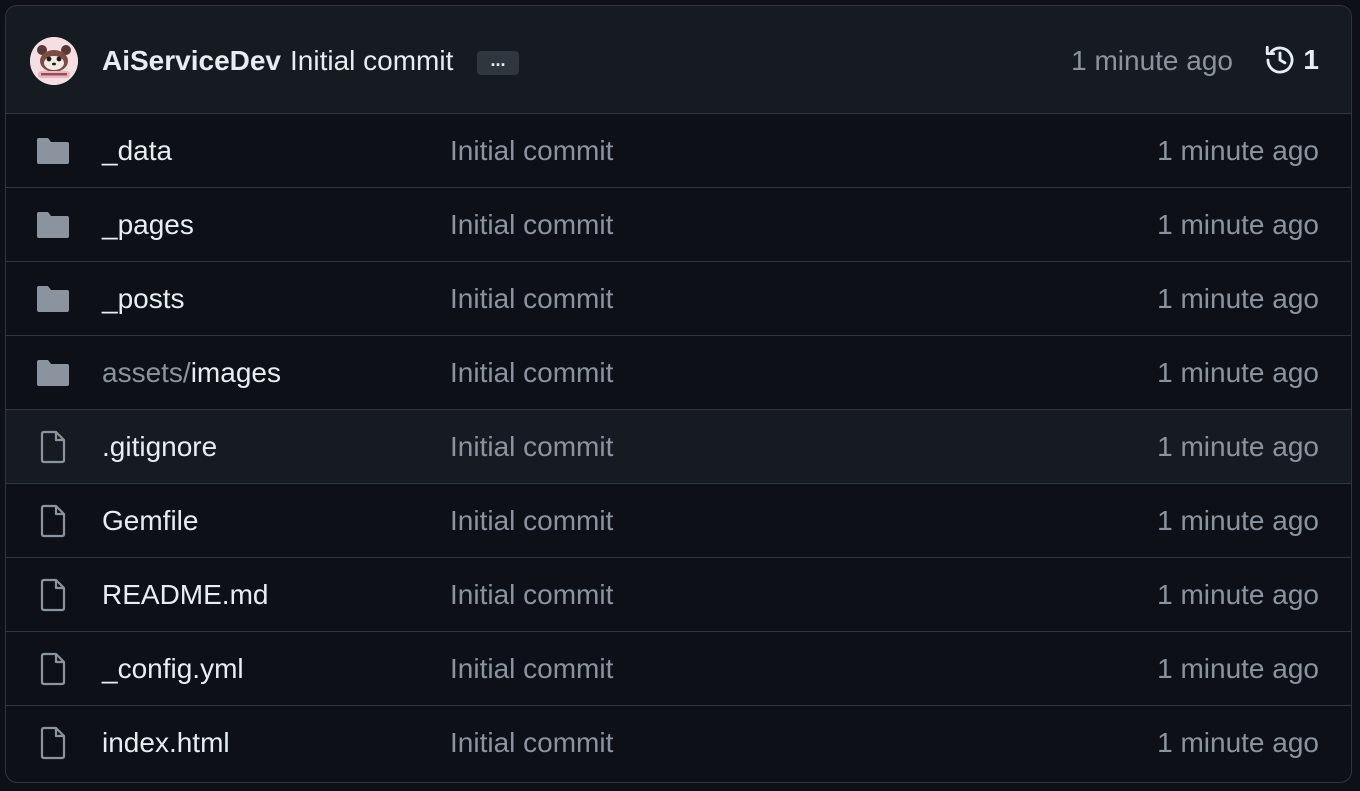 Image resolution: width=1360 pixels, height=791 pixels. Describe the element at coordinates (1311, 59) in the screenshot. I see `commit-count: 1` at that location.